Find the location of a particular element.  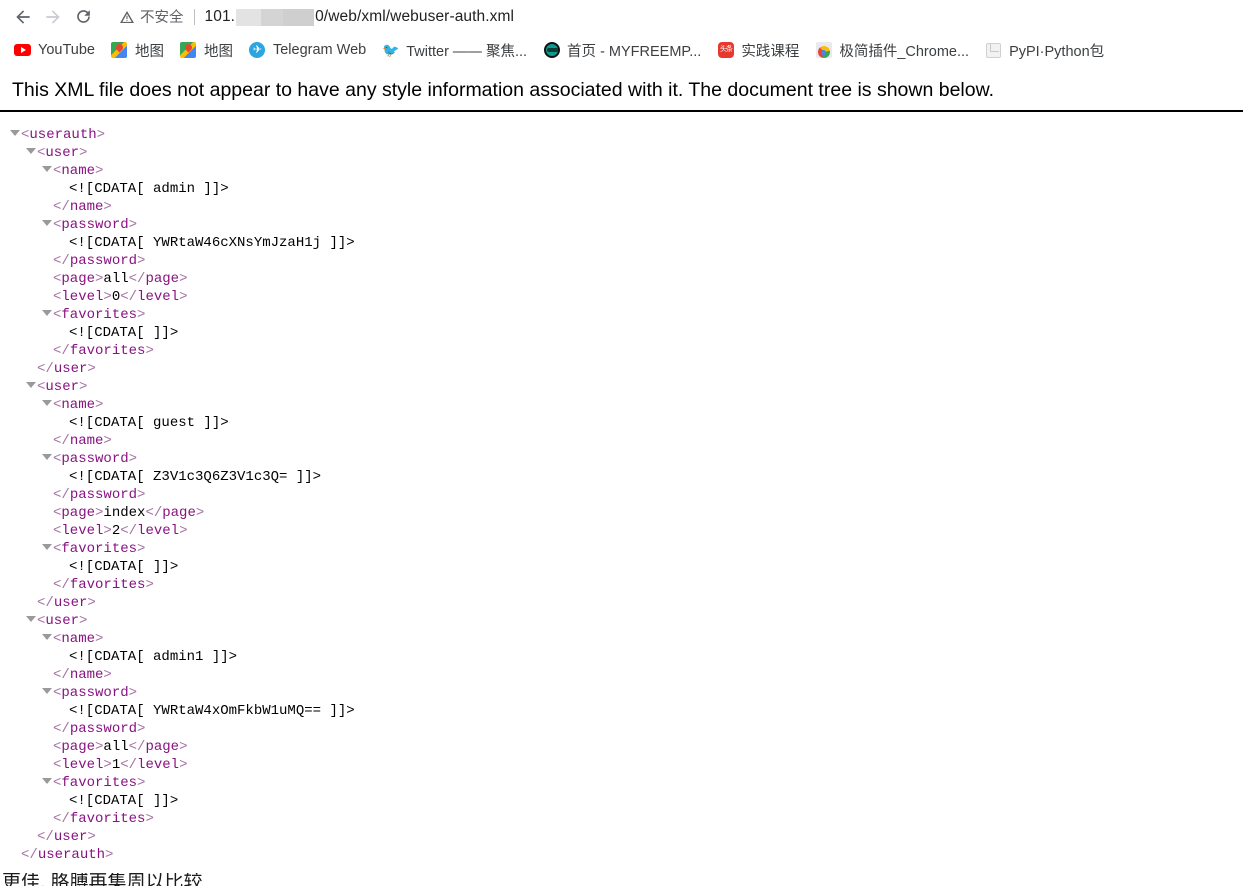

bookmark-label: Telegram Web is located at coordinates (319, 50).